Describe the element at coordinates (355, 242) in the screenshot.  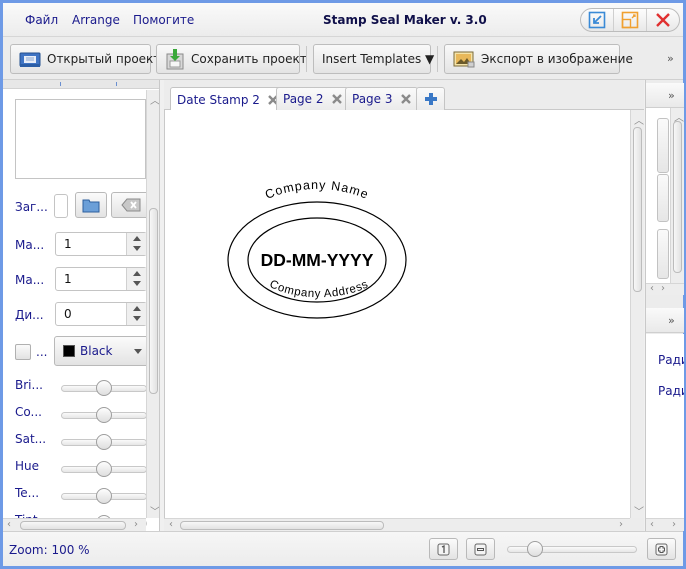
I see `stamp-seal: Company Name DD-MM-YYYY Company Address` at that location.